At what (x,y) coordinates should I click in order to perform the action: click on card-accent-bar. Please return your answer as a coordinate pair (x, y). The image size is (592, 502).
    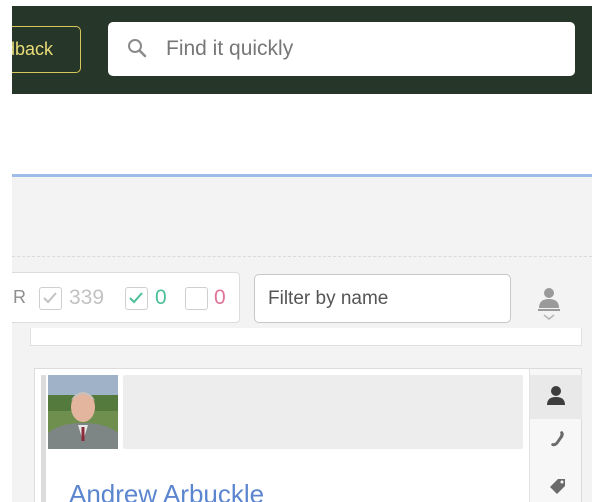
    Looking at the image, I should click on (43, 438).